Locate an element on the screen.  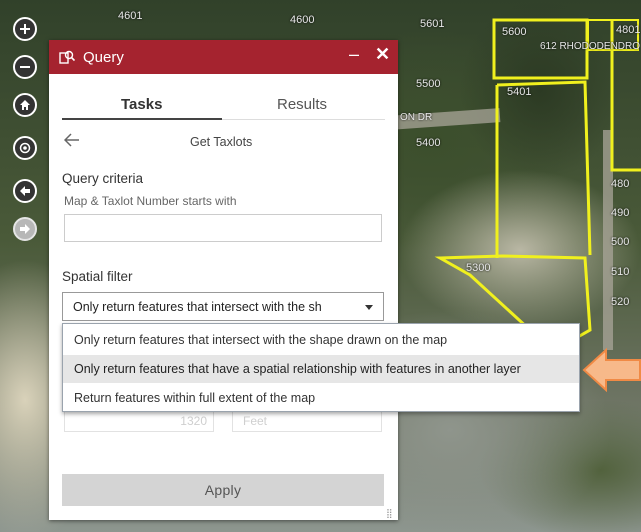
lot-label: 490 is located at coordinates (620, 213).